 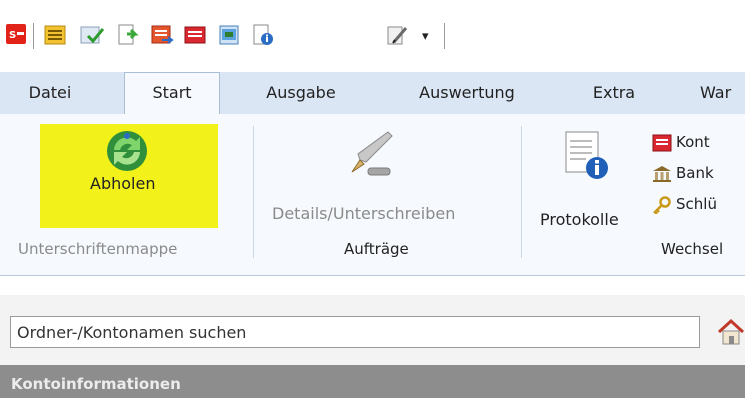 I want to click on home-icon, so click(x=730, y=334).